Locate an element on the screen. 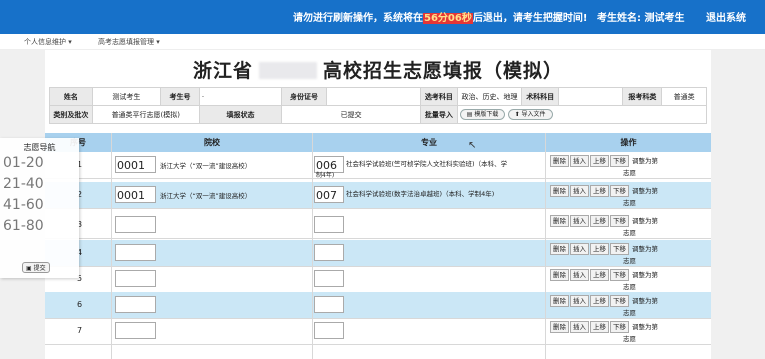 This screenshot has width=765, height=359. nav-range-41-60: 41-60 is located at coordinates (39, 205).